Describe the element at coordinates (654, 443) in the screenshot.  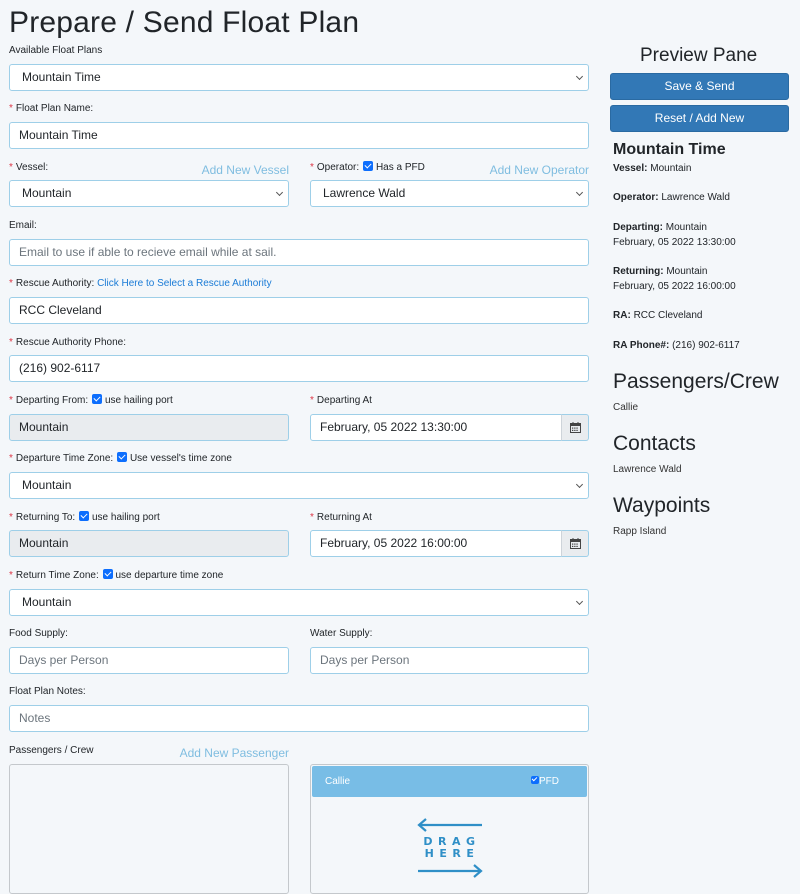
I see `preview-contacts-heading: Contacts` at that location.